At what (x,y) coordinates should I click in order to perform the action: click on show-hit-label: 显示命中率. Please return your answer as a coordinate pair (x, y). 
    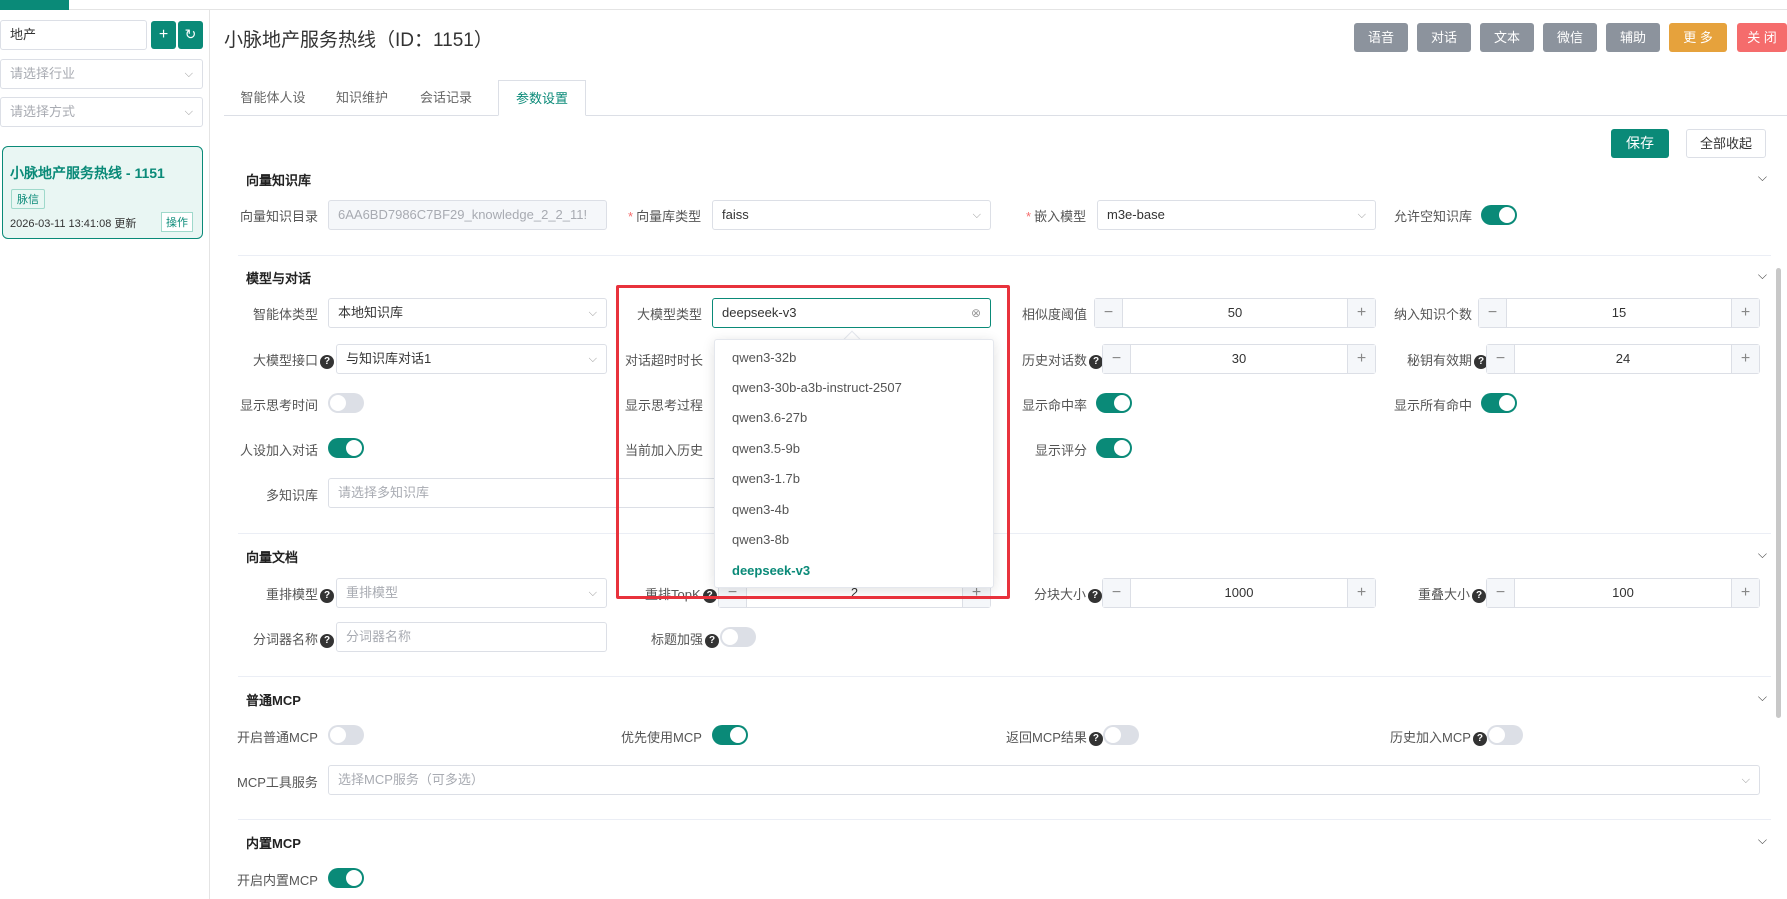
    Looking at the image, I should click on (1055, 405).